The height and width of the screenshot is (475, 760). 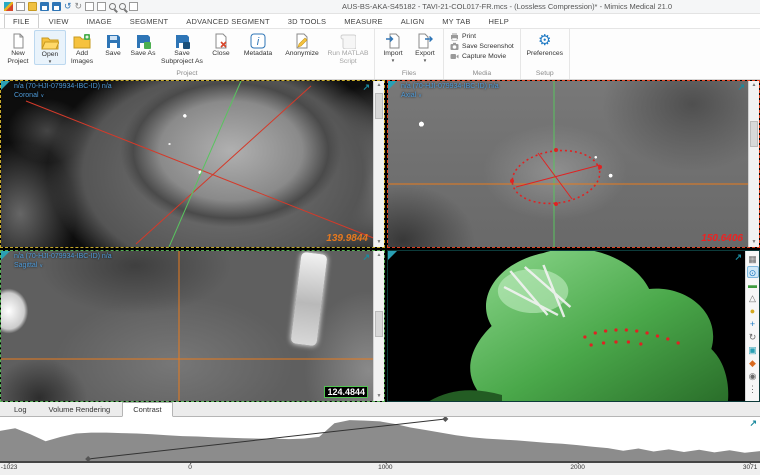 What do you see at coordinates (258, 53) in the screenshot?
I see `metadata-label: Metadata` at bounding box center [258, 53].